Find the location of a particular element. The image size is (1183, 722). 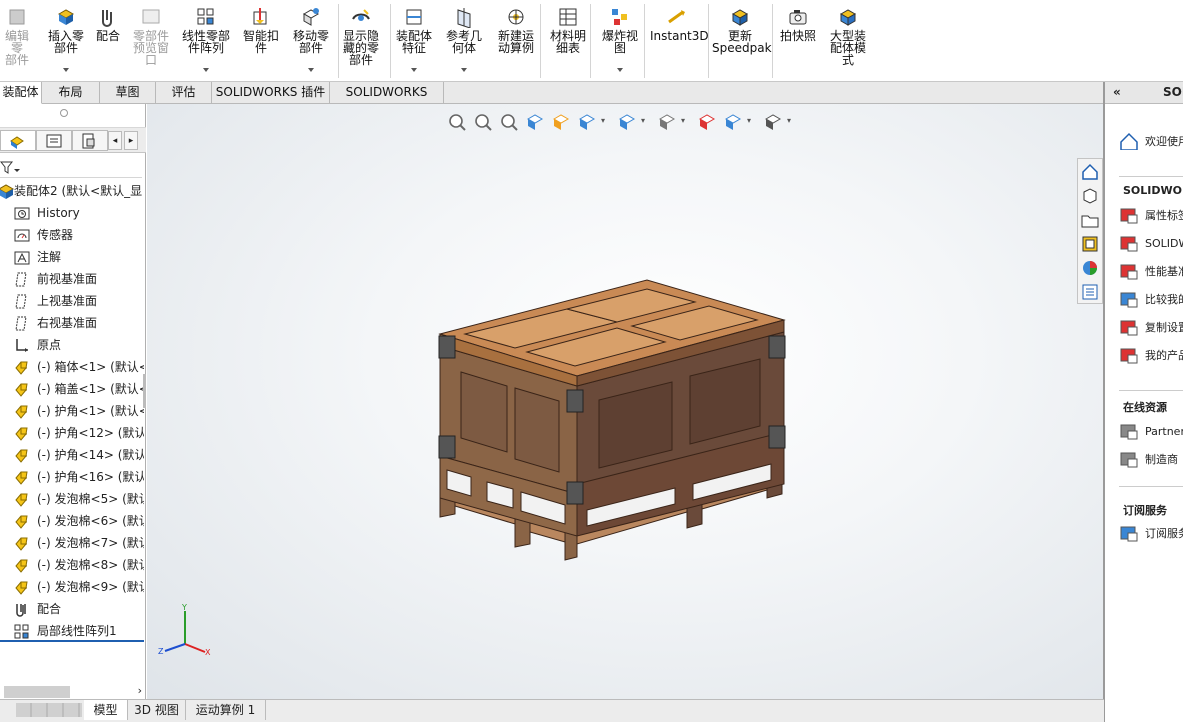

ribbon-button-speedpak: 更新 Speedpak is located at coordinates (742, 41).